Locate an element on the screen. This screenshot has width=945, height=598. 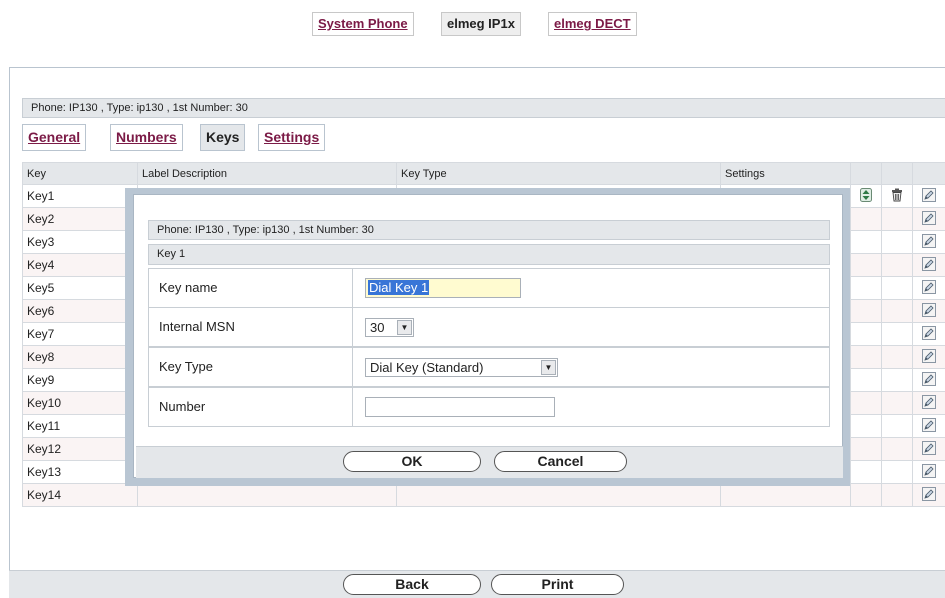
key-type-select: Dial Key (Standard) ▼ is located at coordinates (461, 367).